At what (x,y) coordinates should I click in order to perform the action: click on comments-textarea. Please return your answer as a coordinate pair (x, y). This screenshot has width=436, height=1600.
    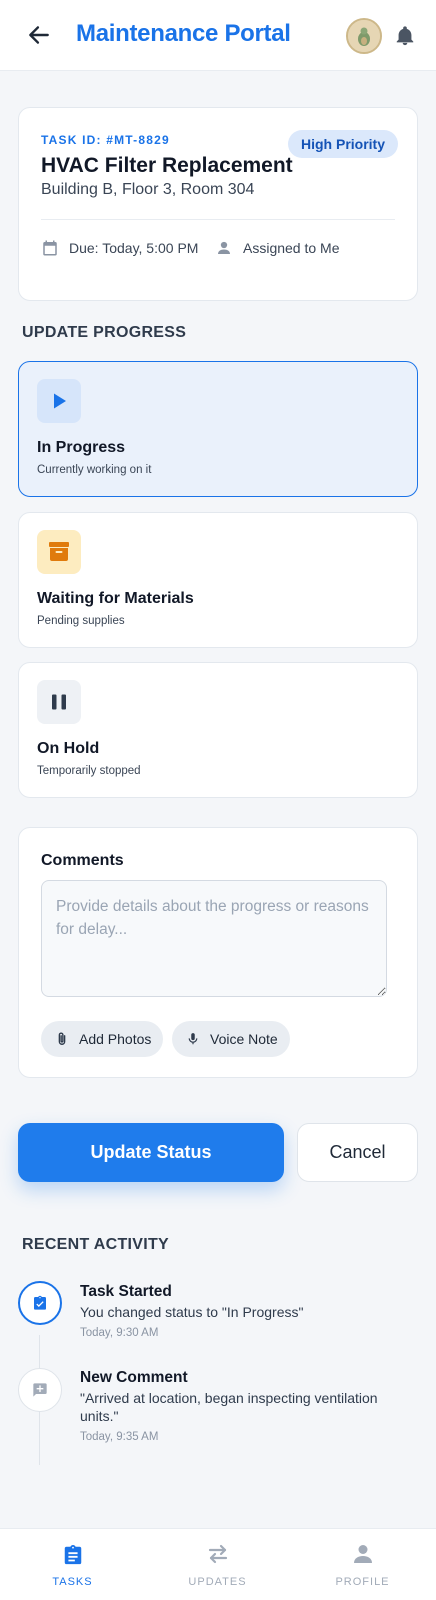
    Looking at the image, I should click on (214, 938).